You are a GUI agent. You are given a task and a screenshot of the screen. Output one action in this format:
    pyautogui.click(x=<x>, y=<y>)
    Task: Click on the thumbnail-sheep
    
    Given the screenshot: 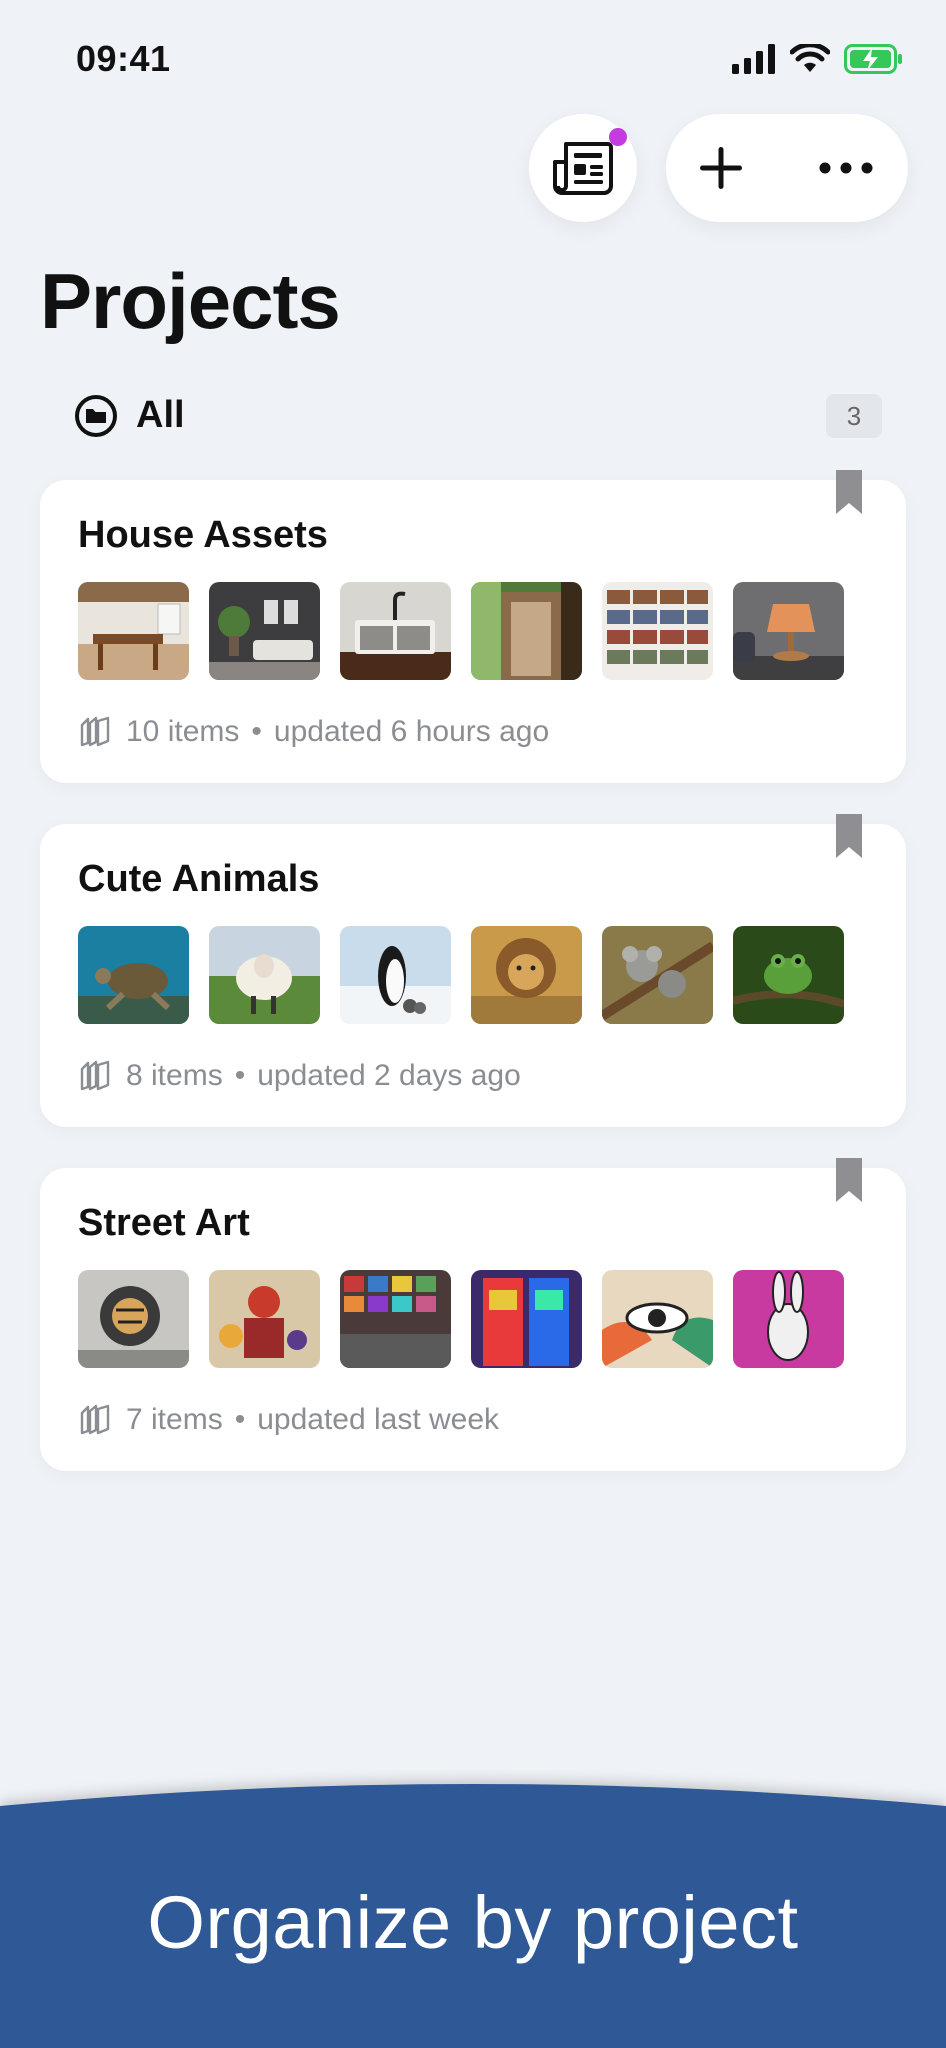 What is the action you would take?
    pyautogui.click(x=264, y=975)
    